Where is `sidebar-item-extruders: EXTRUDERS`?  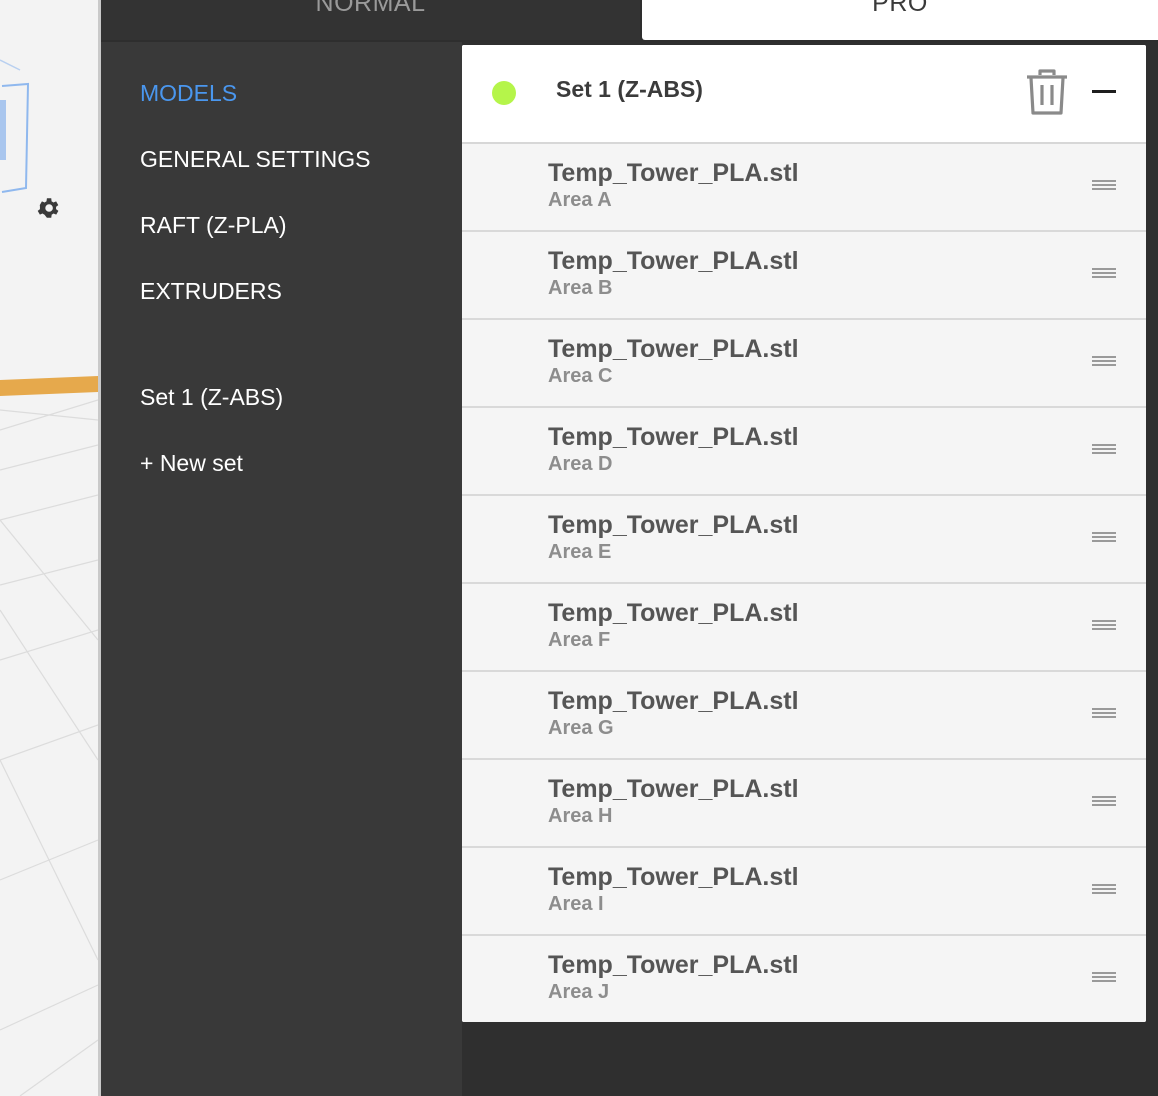
sidebar-item-extruders: EXTRUDERS is located at coordinates (211, 291).